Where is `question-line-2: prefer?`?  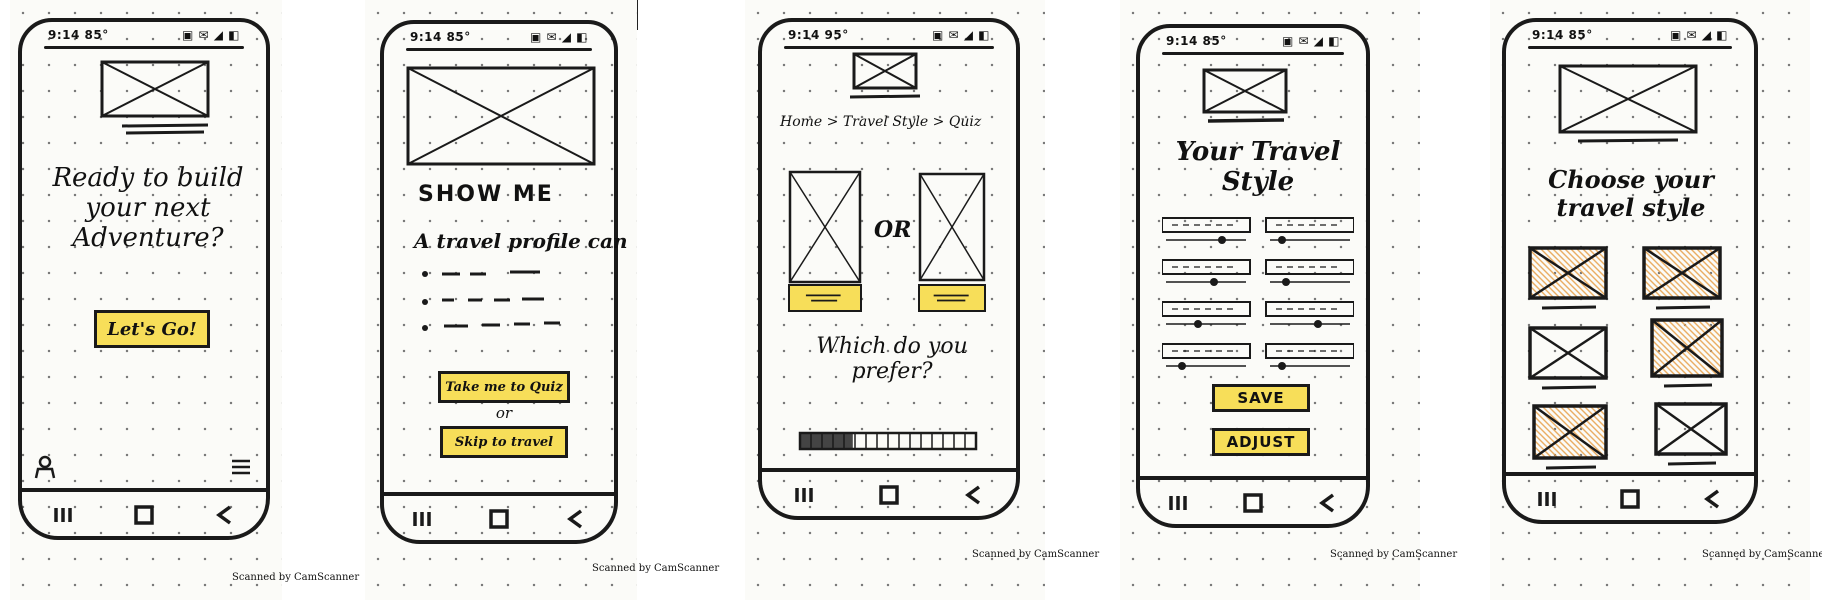 question-line-2: prefer? is located at coordinates (892, 372).